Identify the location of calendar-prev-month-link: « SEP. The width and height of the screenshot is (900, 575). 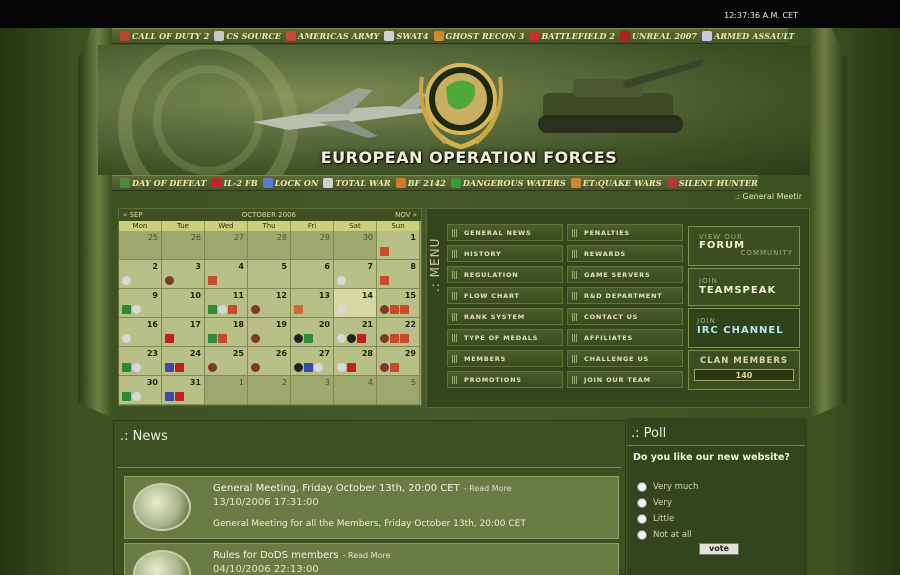
(133, 215).